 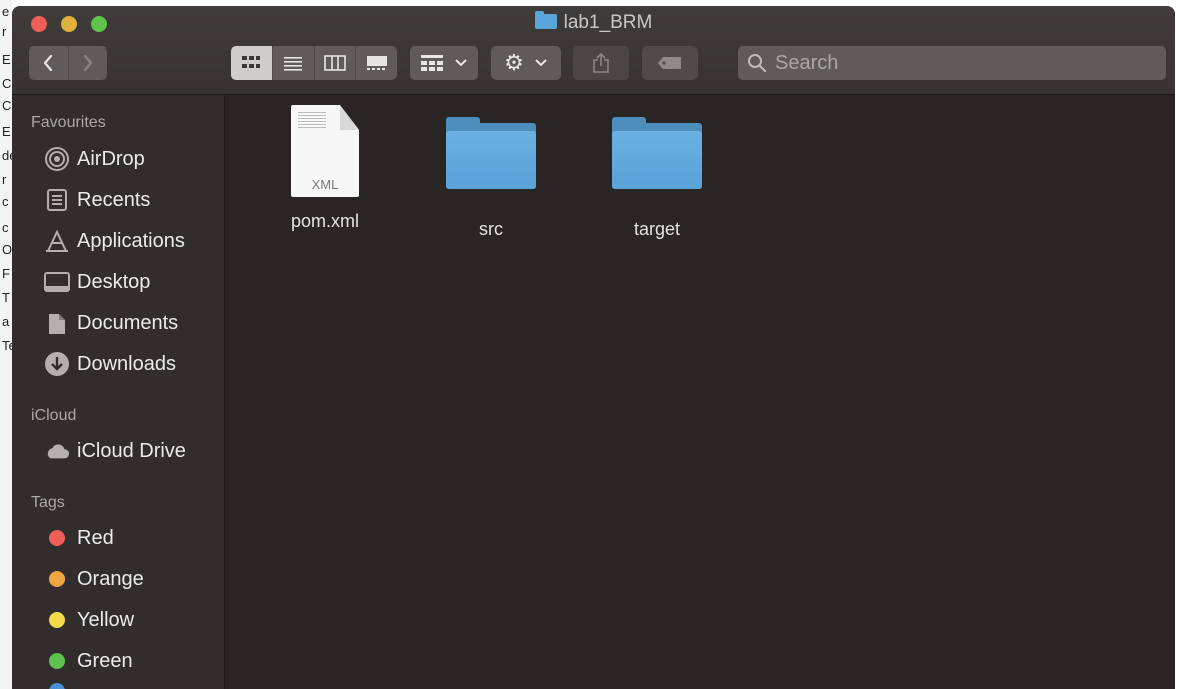 I want to click on background-text-fragment: Te, so click(x=7, y=345).